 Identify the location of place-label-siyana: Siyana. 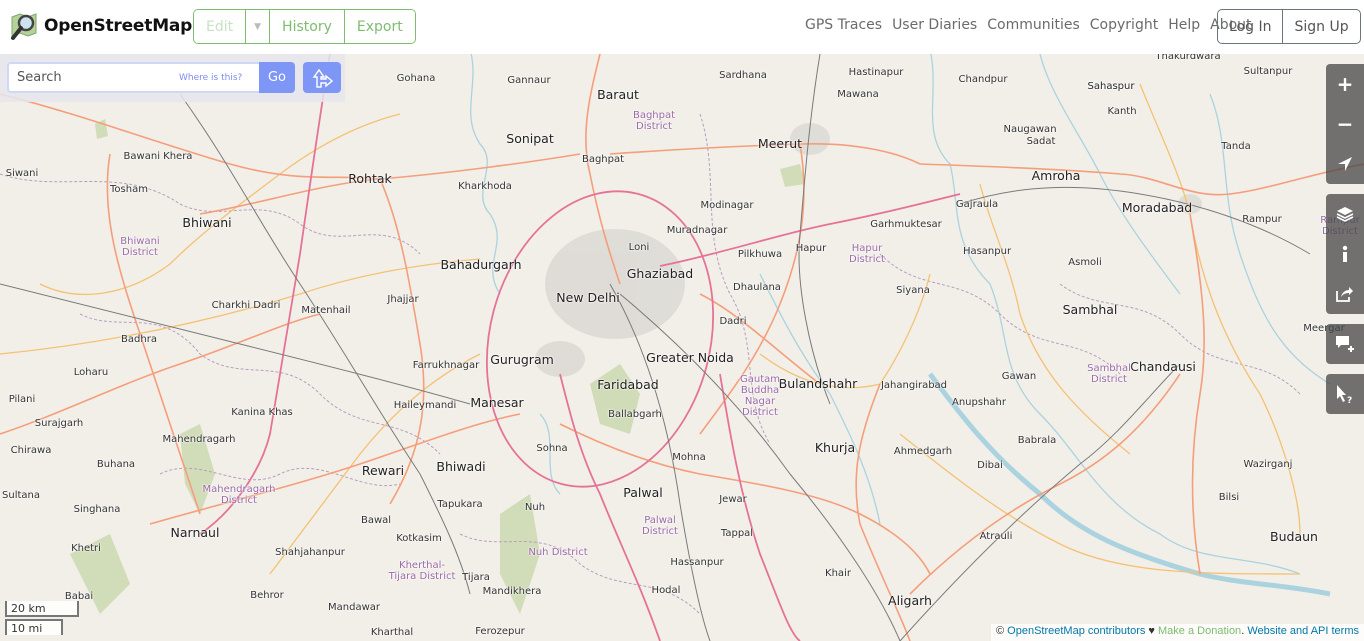
(913, 290).